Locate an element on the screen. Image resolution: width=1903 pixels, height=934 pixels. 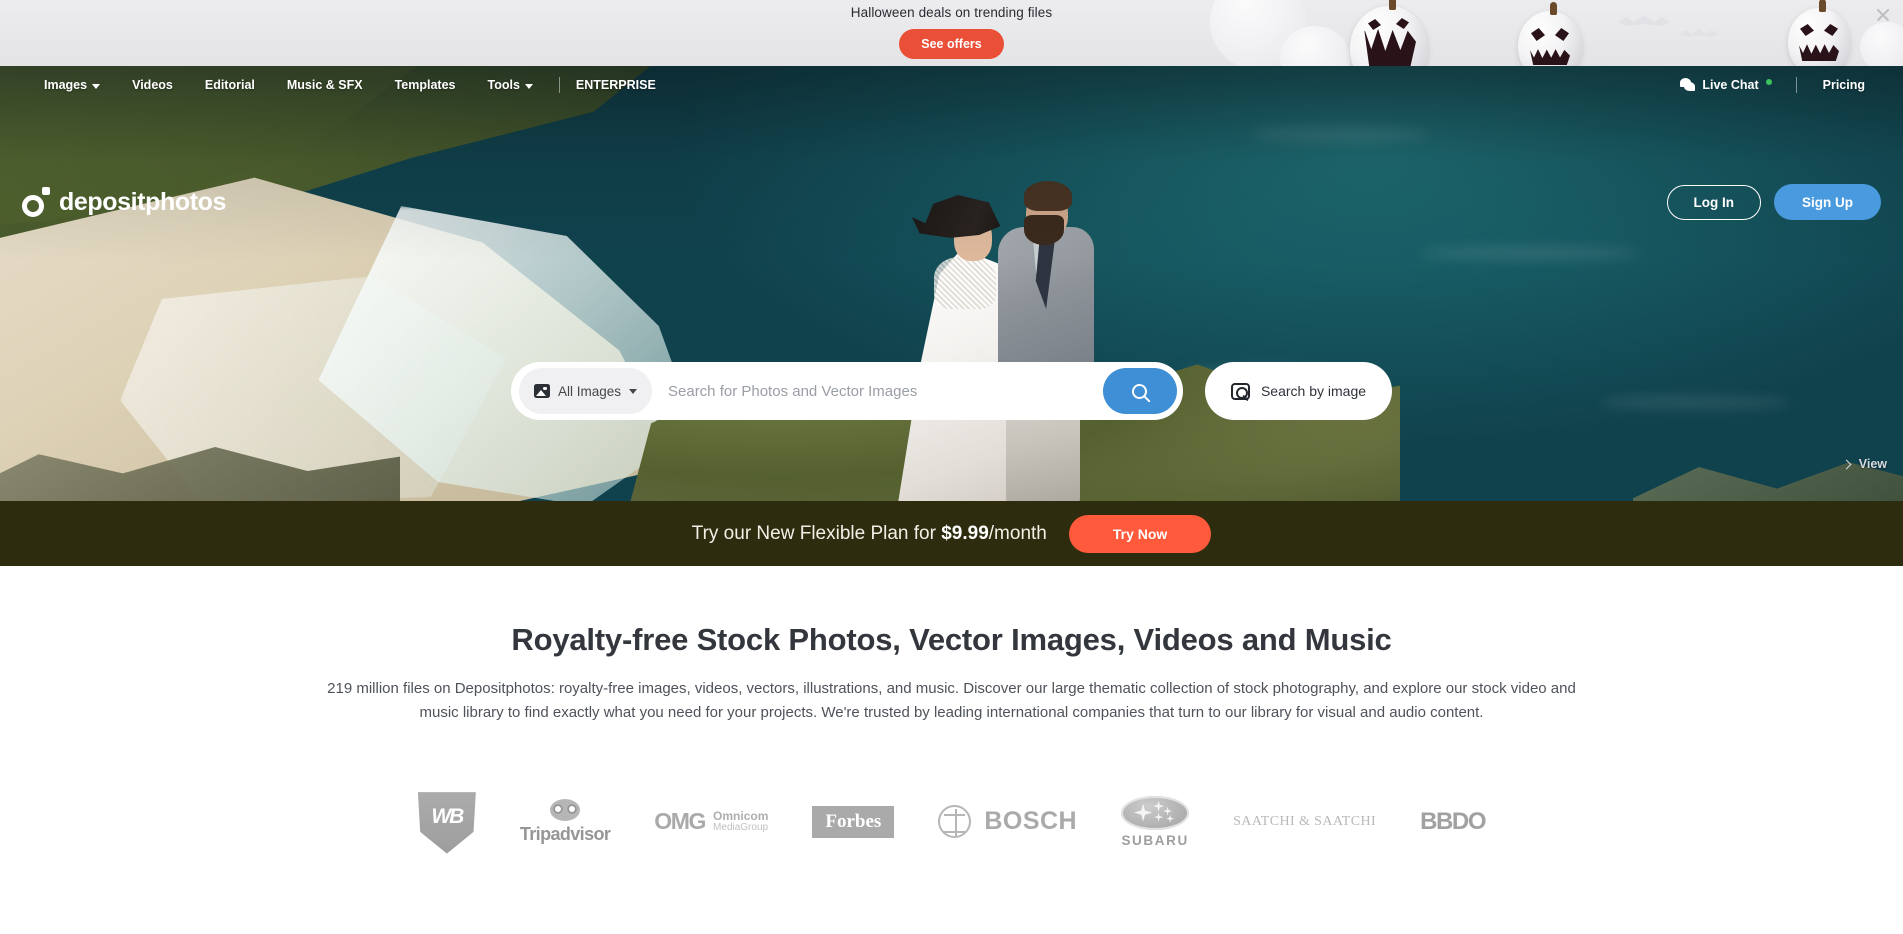
nav-item-videos: Videos is located at coordinates (152, 85).